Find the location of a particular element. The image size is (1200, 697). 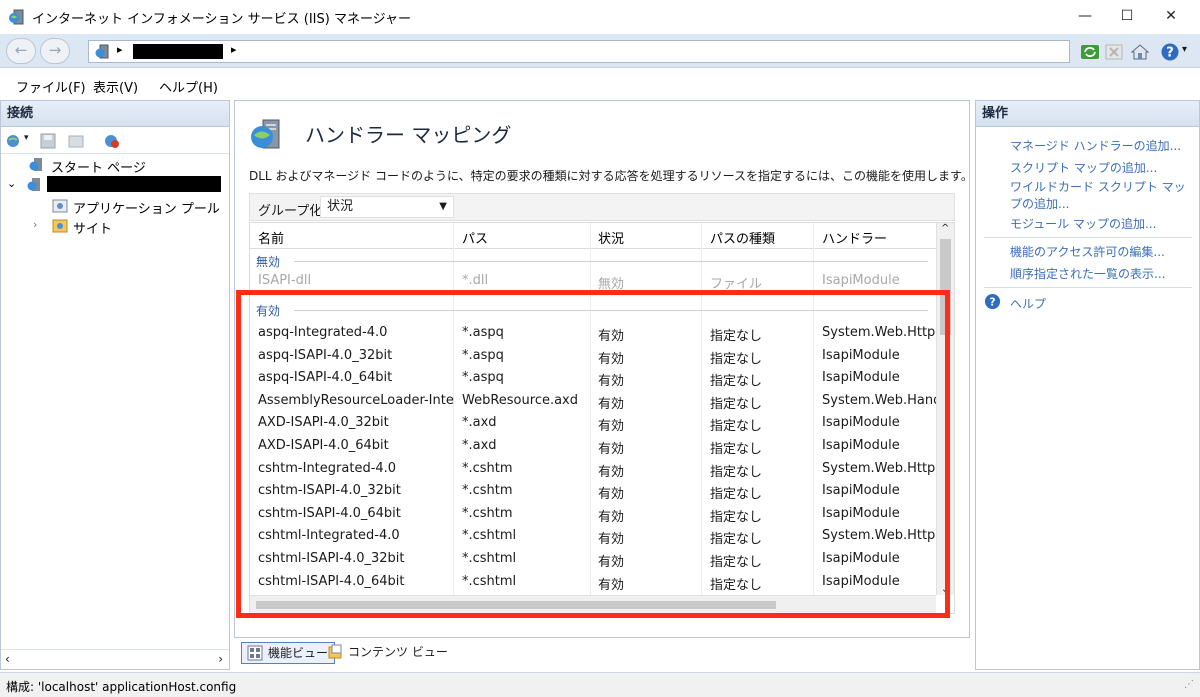

content-view-icon is located at coordinates (335, 651).